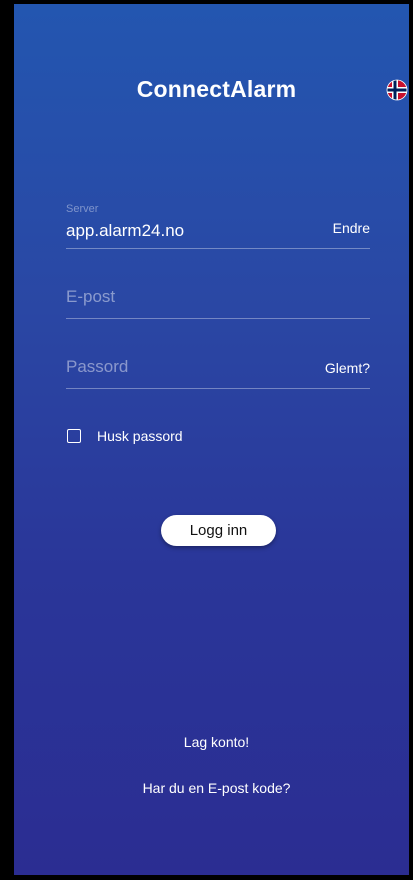  Describe the element at coordinates (347, 368) in the screenshot. I see `forgot-password-link: Glemt?` at that location.